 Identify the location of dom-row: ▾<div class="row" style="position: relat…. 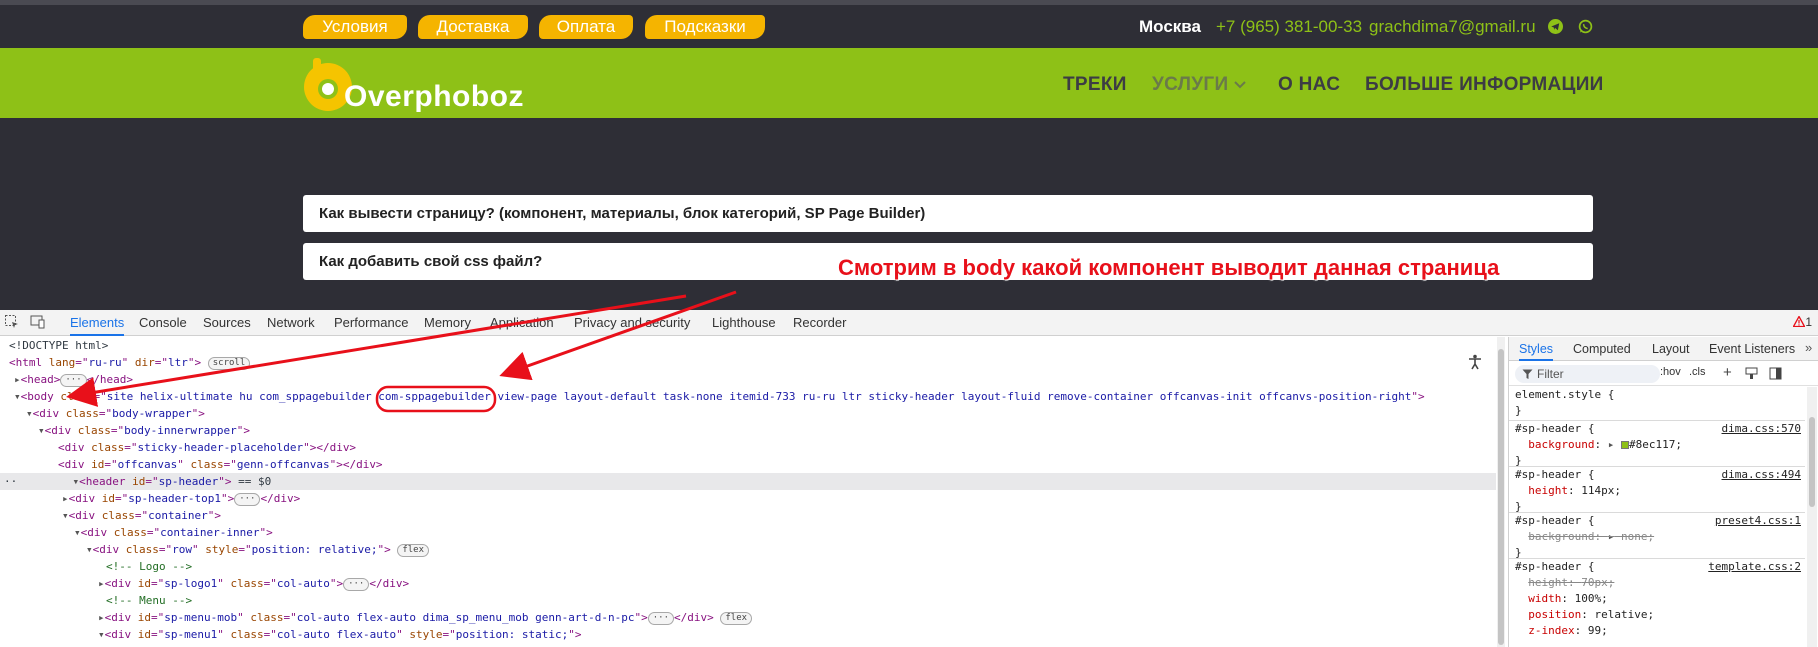
(748, 549).